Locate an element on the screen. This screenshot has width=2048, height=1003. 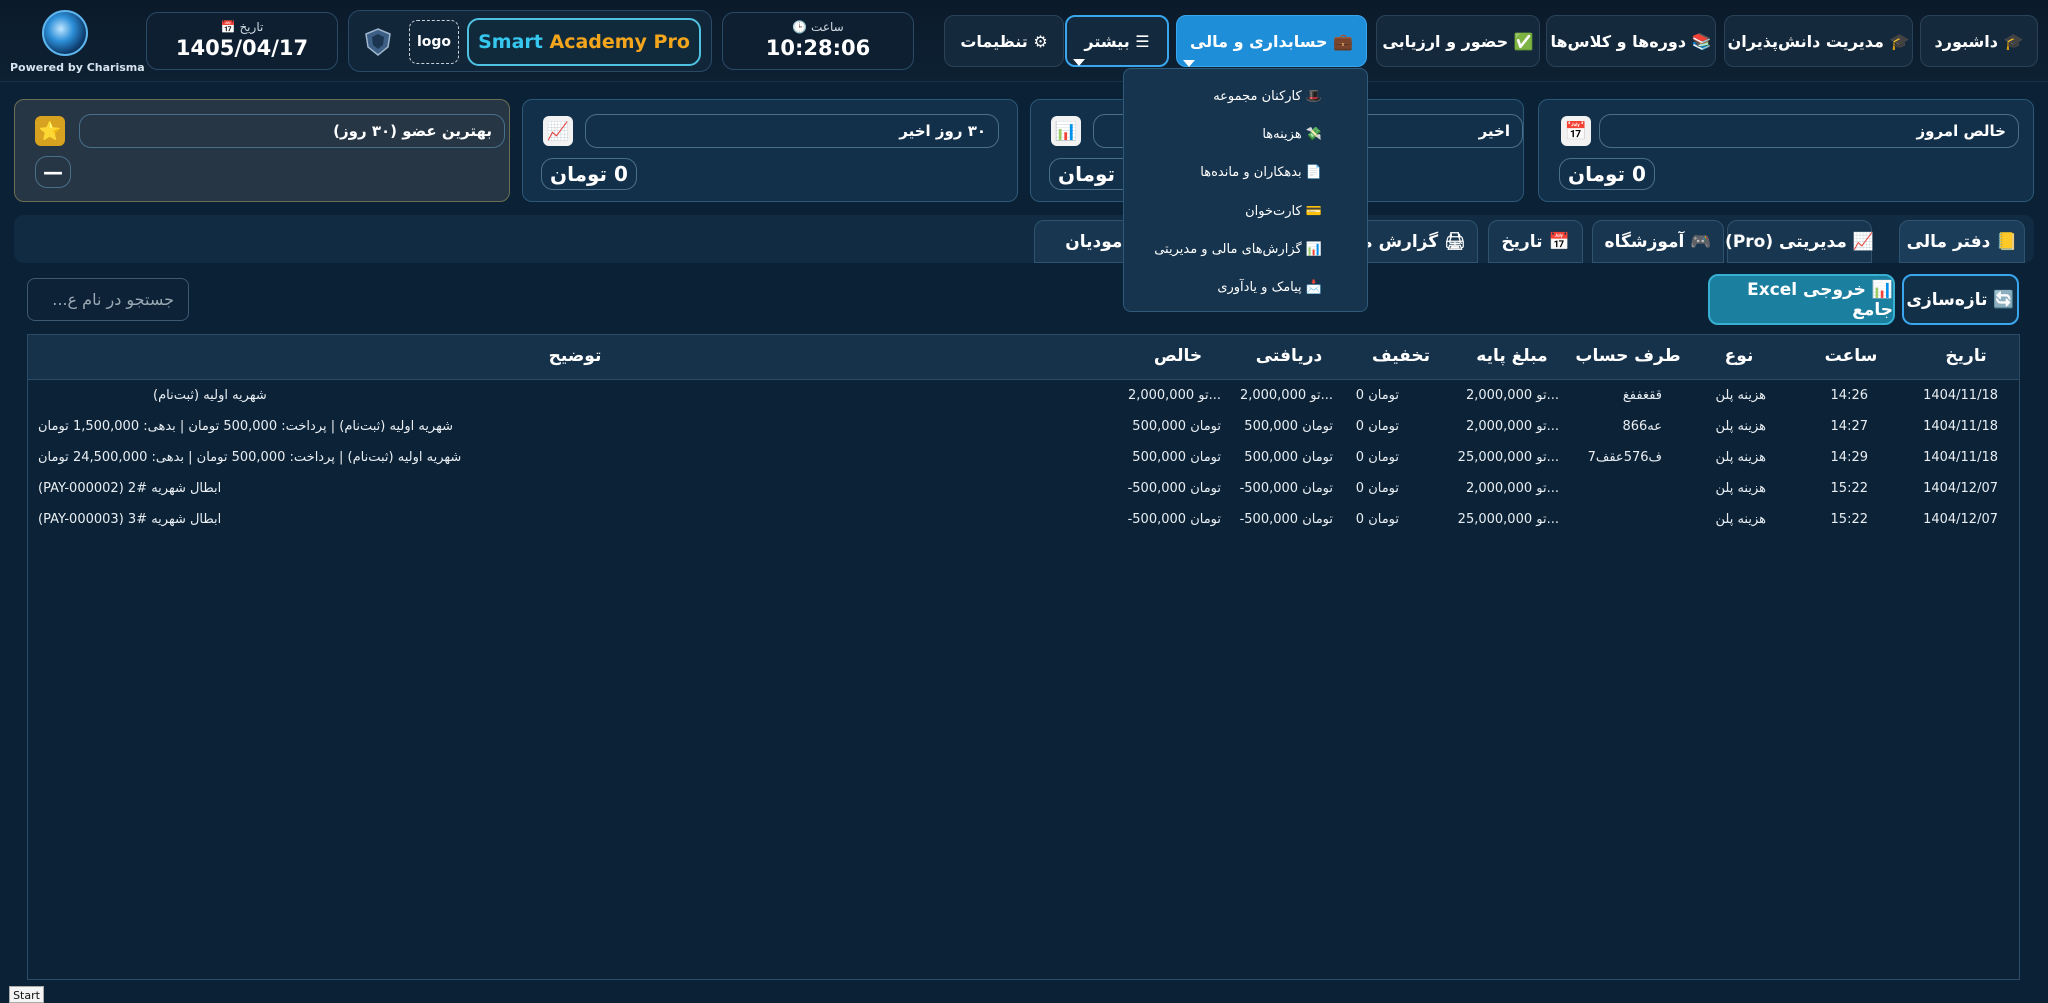
header-party: طرف حساب is located at coordinates (1627, 356).